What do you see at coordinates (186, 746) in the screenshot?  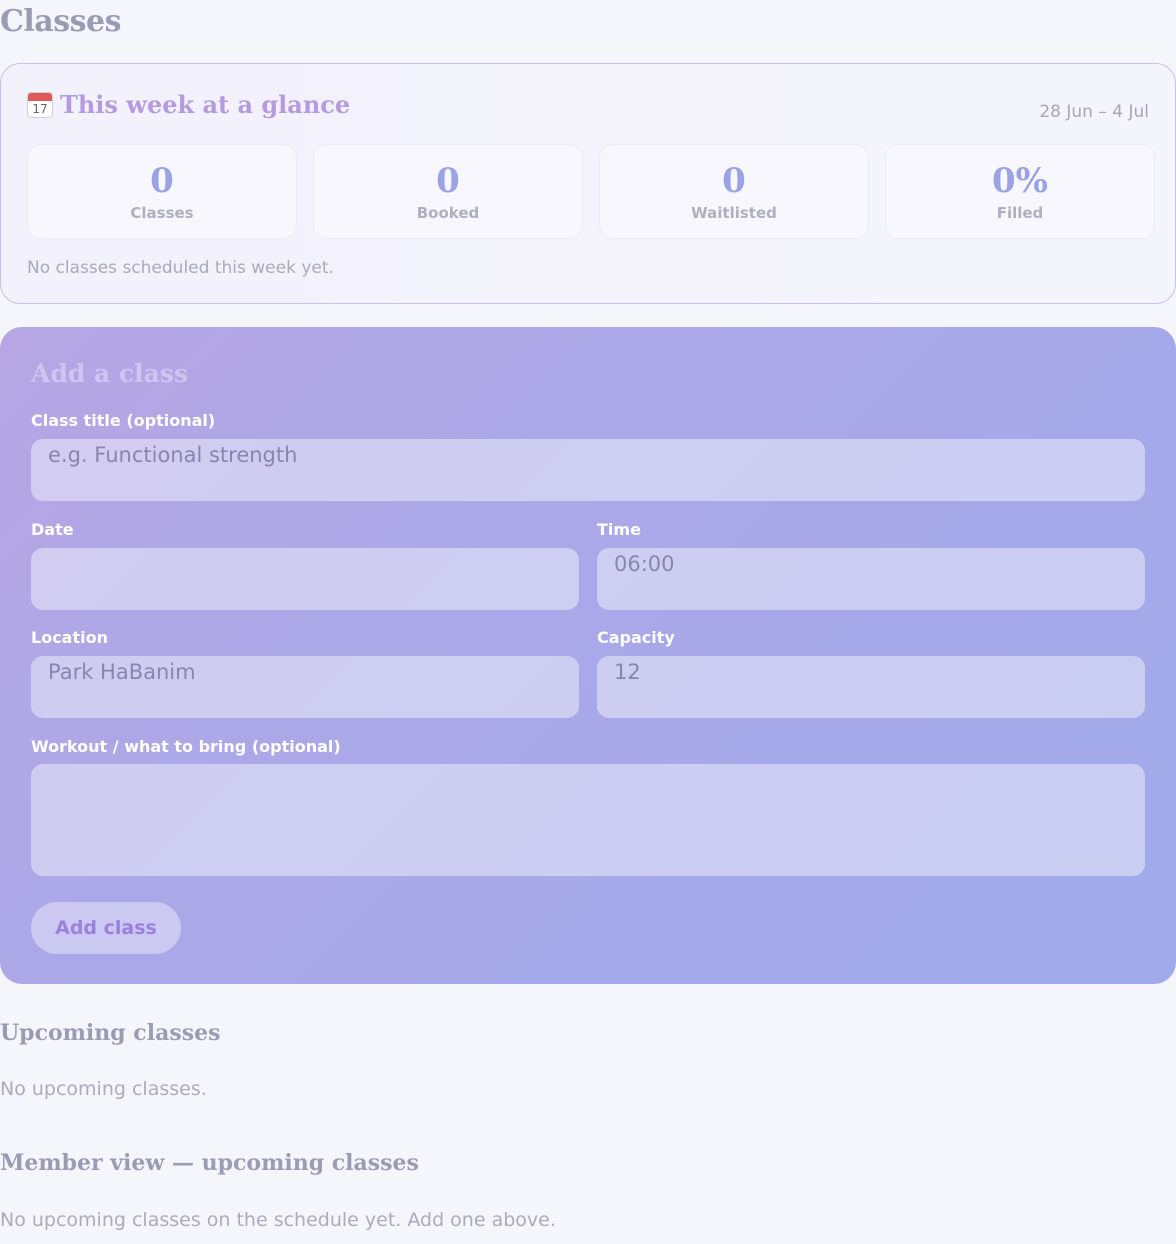 I see `workout-label: Workout / what to bring (optional)` at bounding box center [186, 746].